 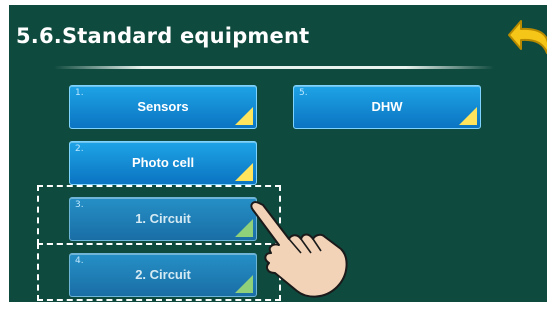 I want to click on button-label: Photo cell, so click(x=163, y=162).